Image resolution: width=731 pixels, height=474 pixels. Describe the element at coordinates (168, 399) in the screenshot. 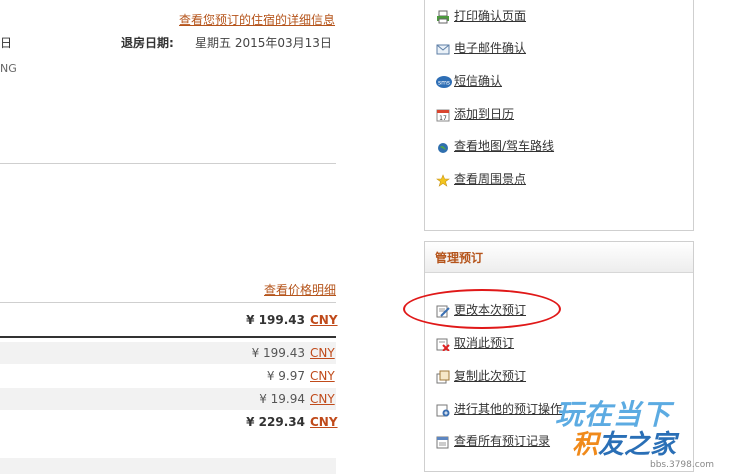

I see `price-row: ¥ 19.94 CNY` at that location.